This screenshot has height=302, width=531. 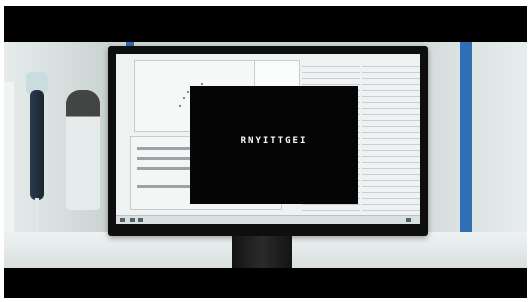 What do you see at coordinates (265, 283) in the screenshot?
I see `letterbox-bottom` at bounding box center [265, 283].